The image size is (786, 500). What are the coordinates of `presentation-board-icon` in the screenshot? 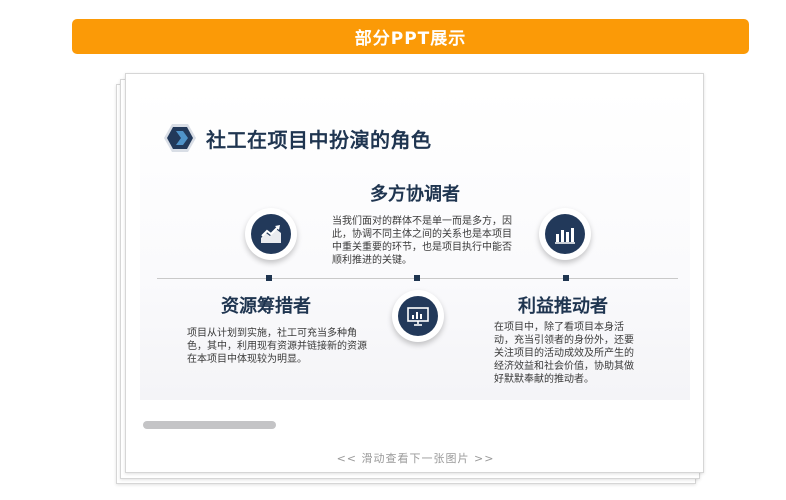 It's located at (418, 316).